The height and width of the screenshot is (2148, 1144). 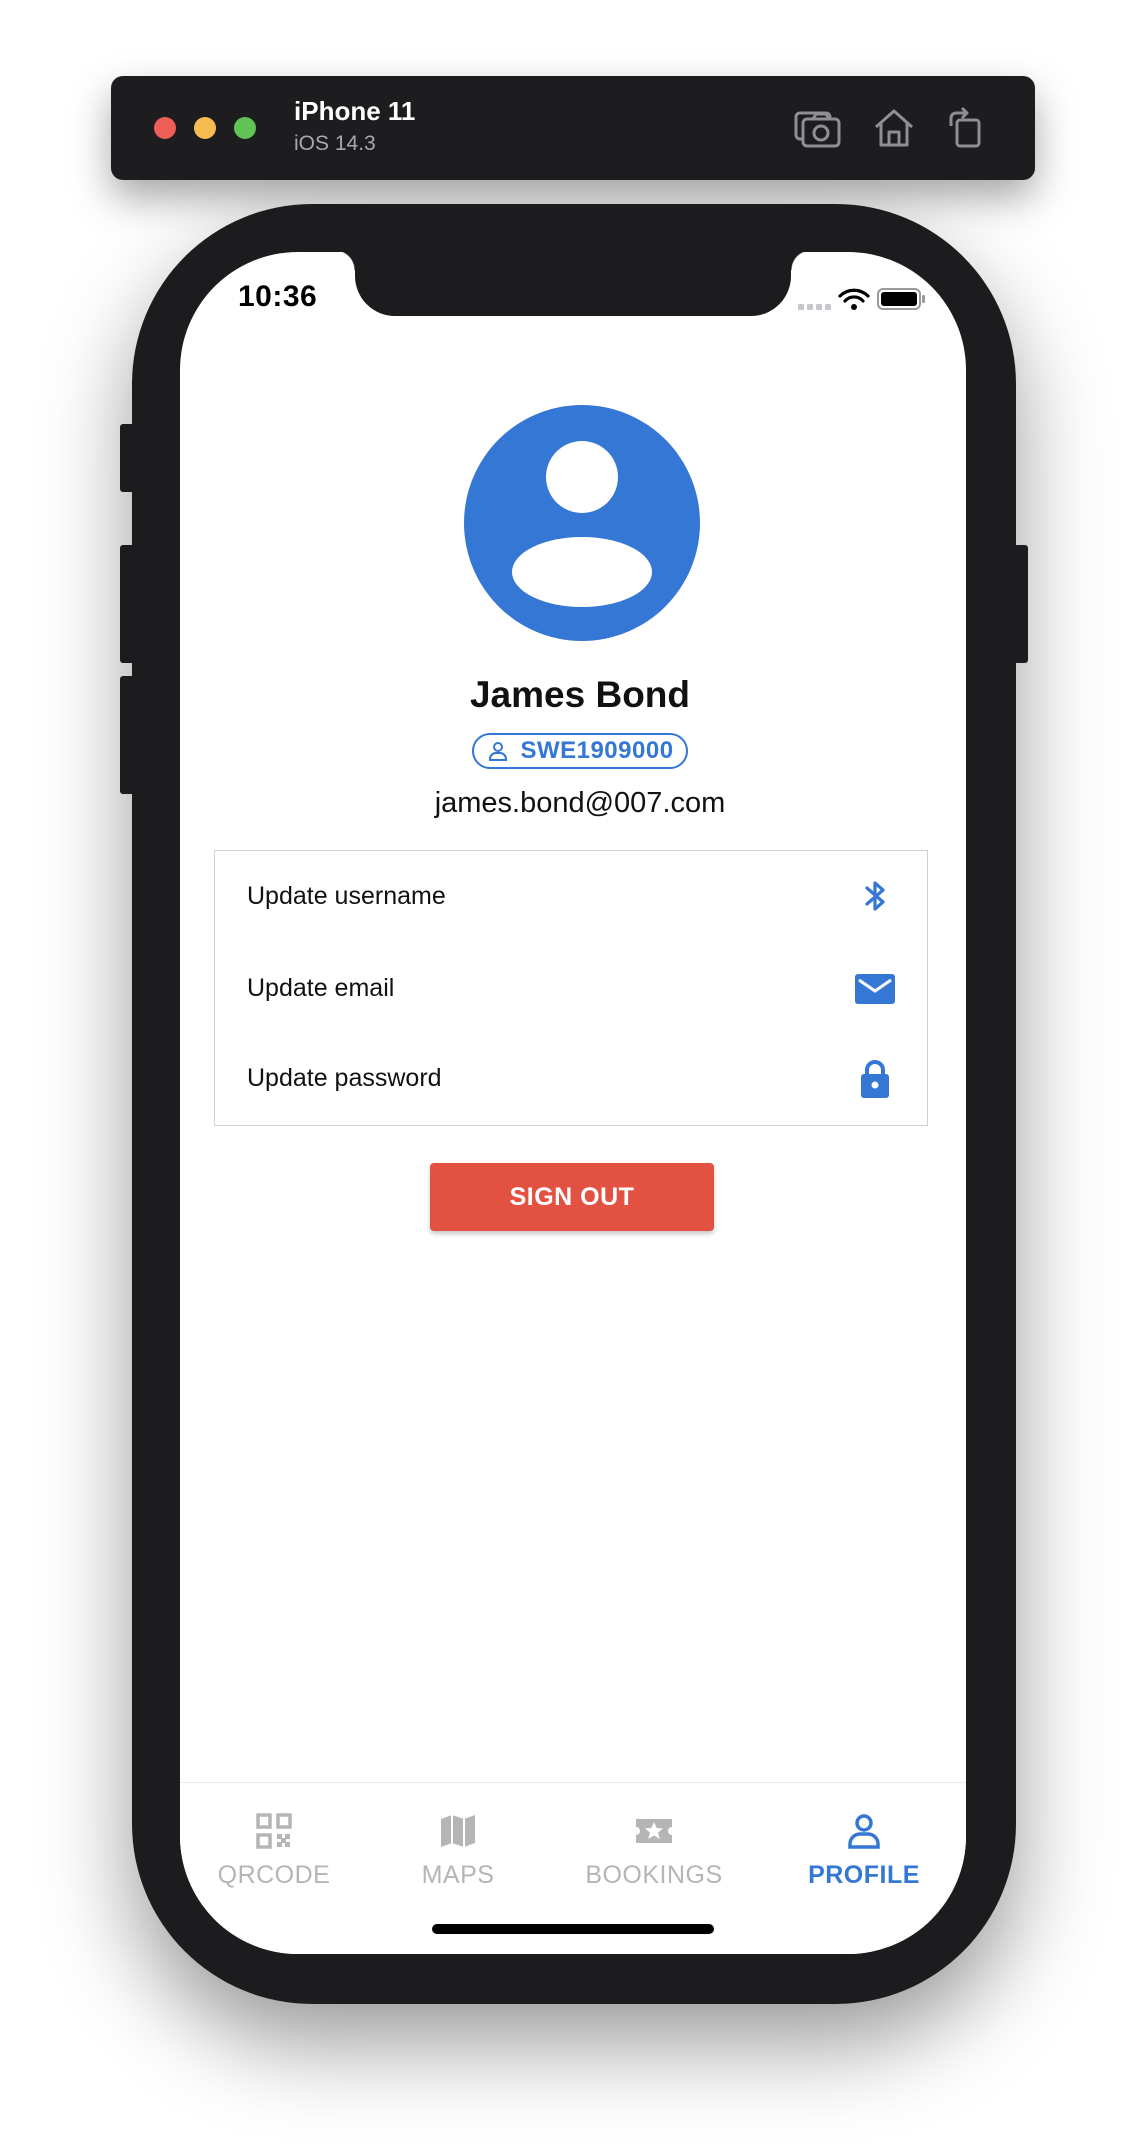 I want to click on status-time: 10:36, so click(x=278, y=296).